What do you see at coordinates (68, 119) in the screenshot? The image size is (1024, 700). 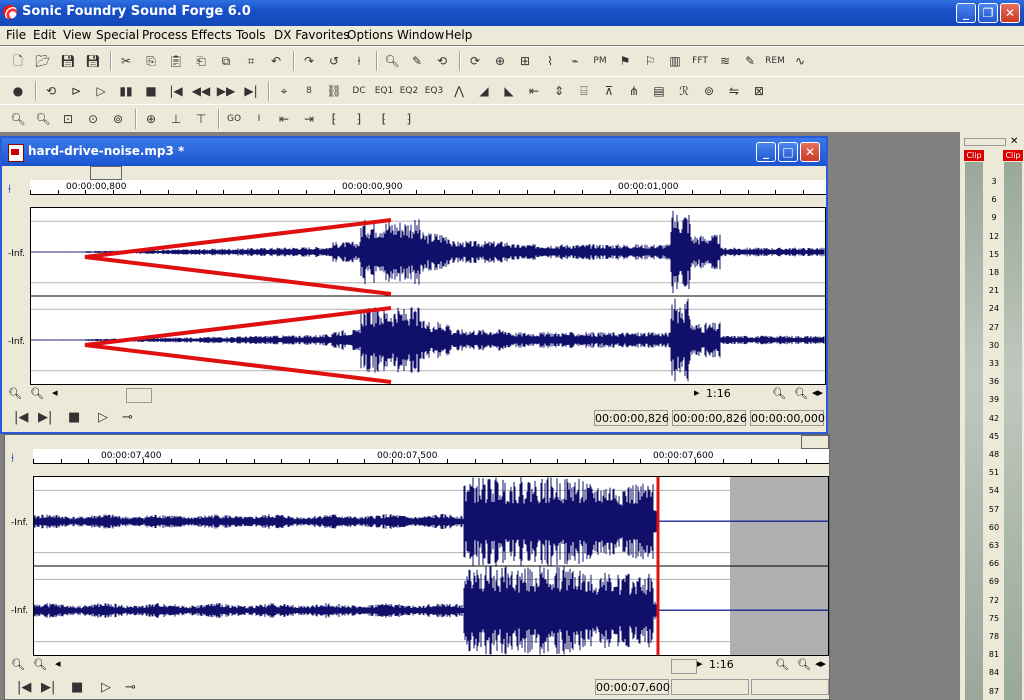 I see `zoom-sel-button: ⊡` at bounding box center [68, 119].